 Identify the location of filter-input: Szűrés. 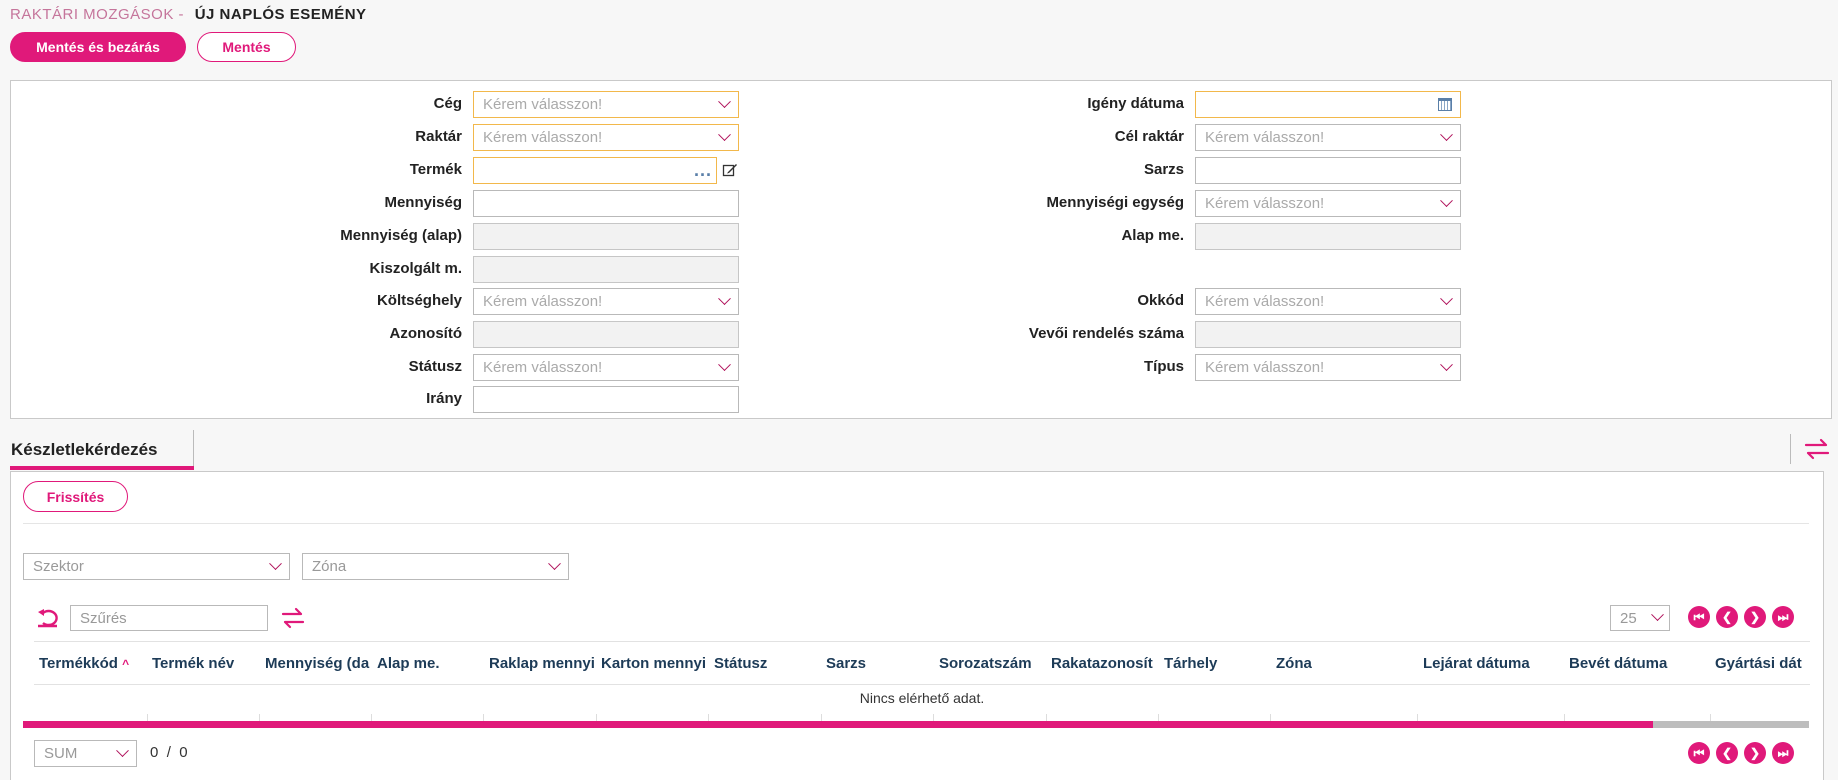
(169, 618).